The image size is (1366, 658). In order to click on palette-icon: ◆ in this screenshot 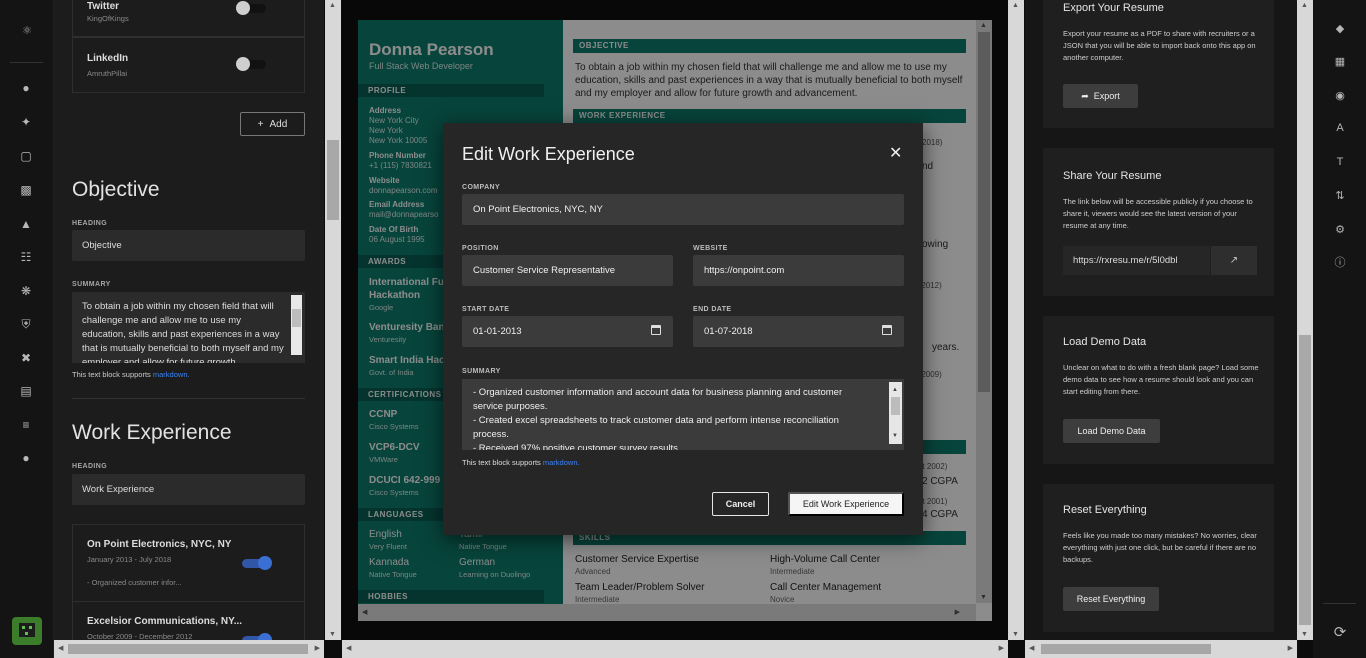, I will do `click(1340, 28)`.